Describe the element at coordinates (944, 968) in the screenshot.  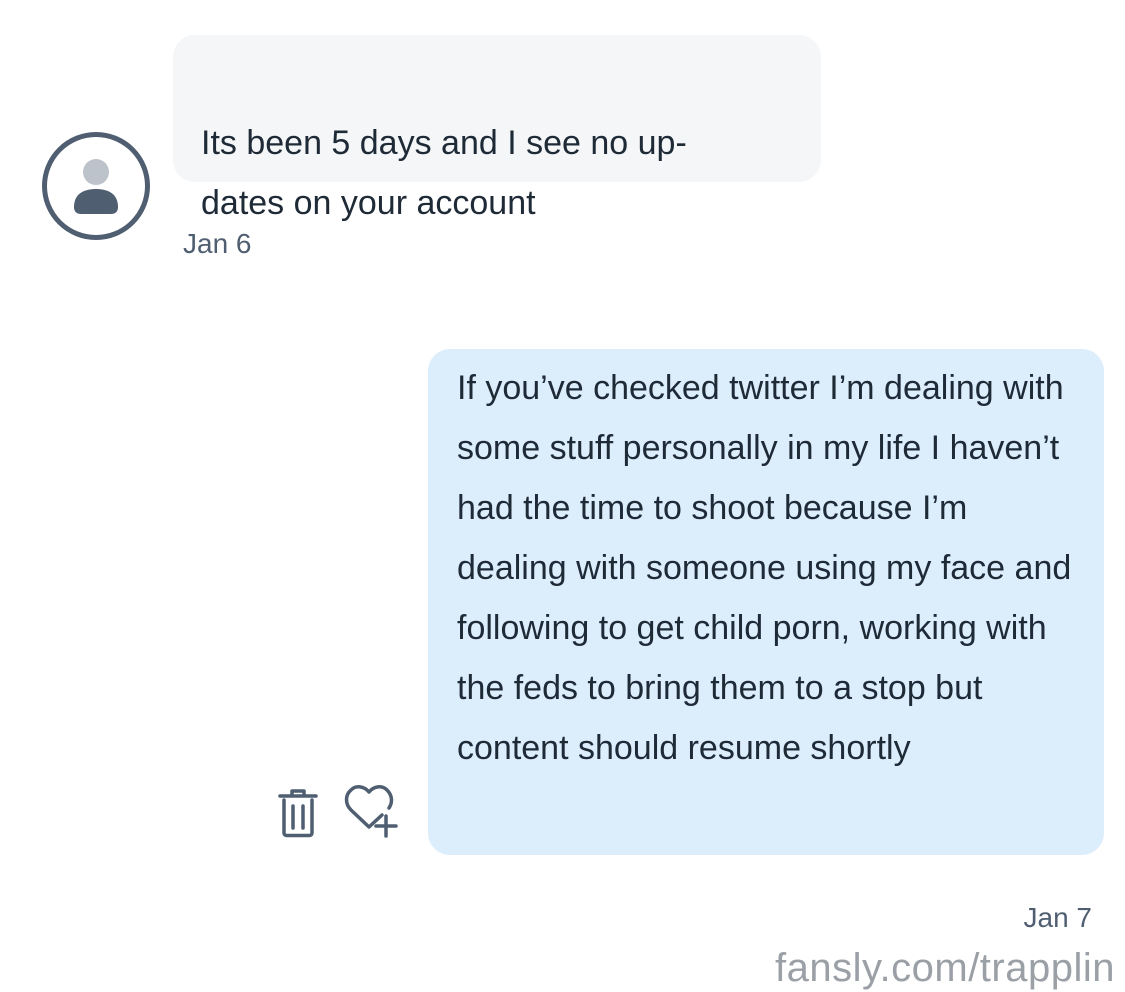
I see `watermark: fansly.com/trapplin` at that location.